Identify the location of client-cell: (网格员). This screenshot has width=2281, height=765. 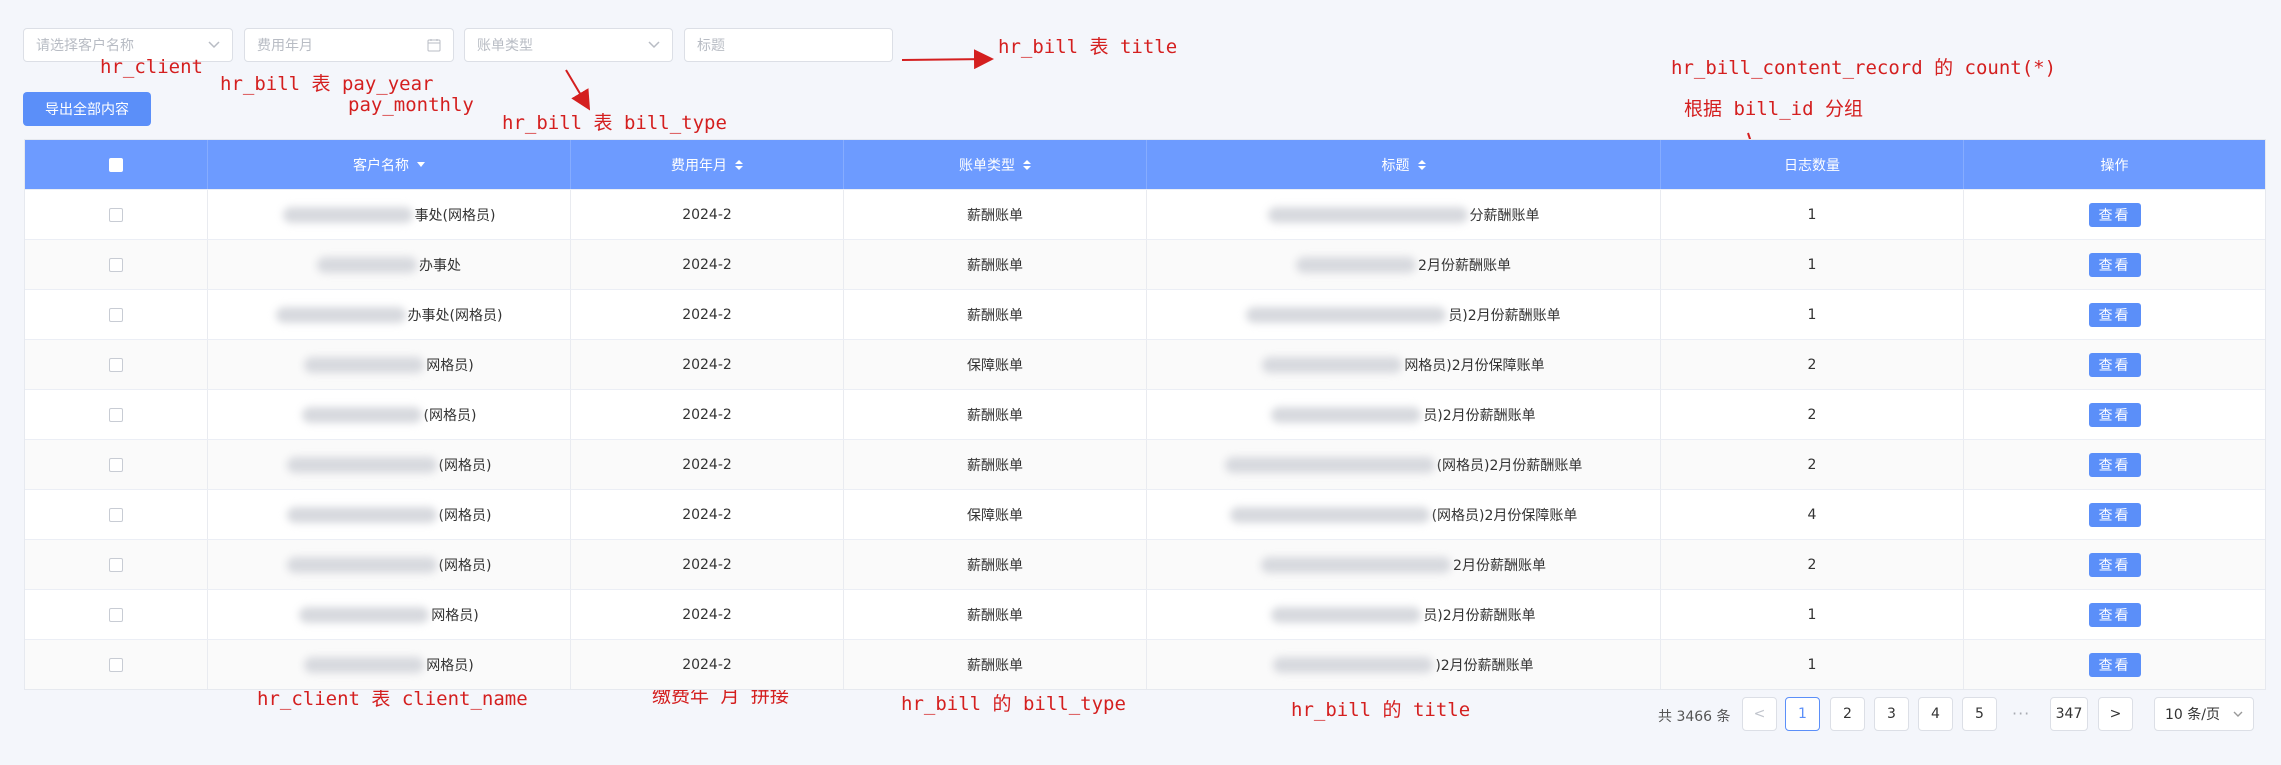
(389, 564).